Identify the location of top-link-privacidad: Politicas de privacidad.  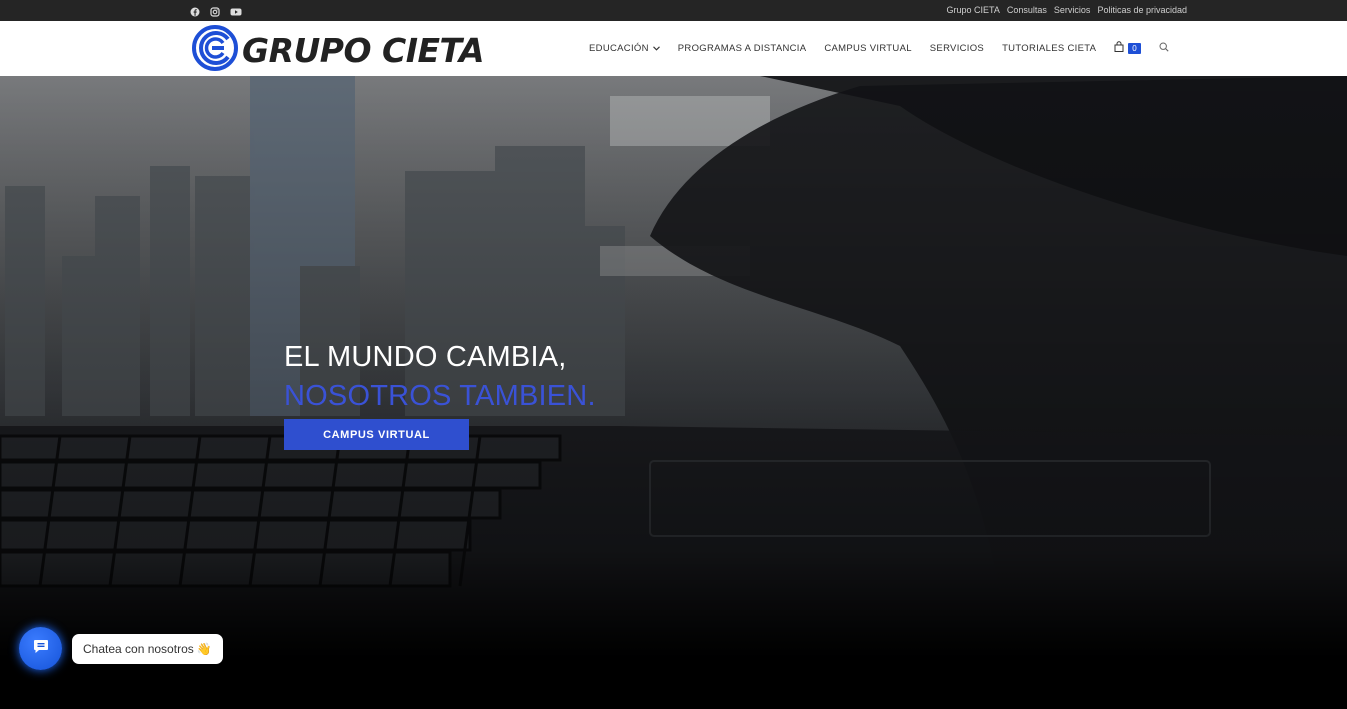
(1142, 10).